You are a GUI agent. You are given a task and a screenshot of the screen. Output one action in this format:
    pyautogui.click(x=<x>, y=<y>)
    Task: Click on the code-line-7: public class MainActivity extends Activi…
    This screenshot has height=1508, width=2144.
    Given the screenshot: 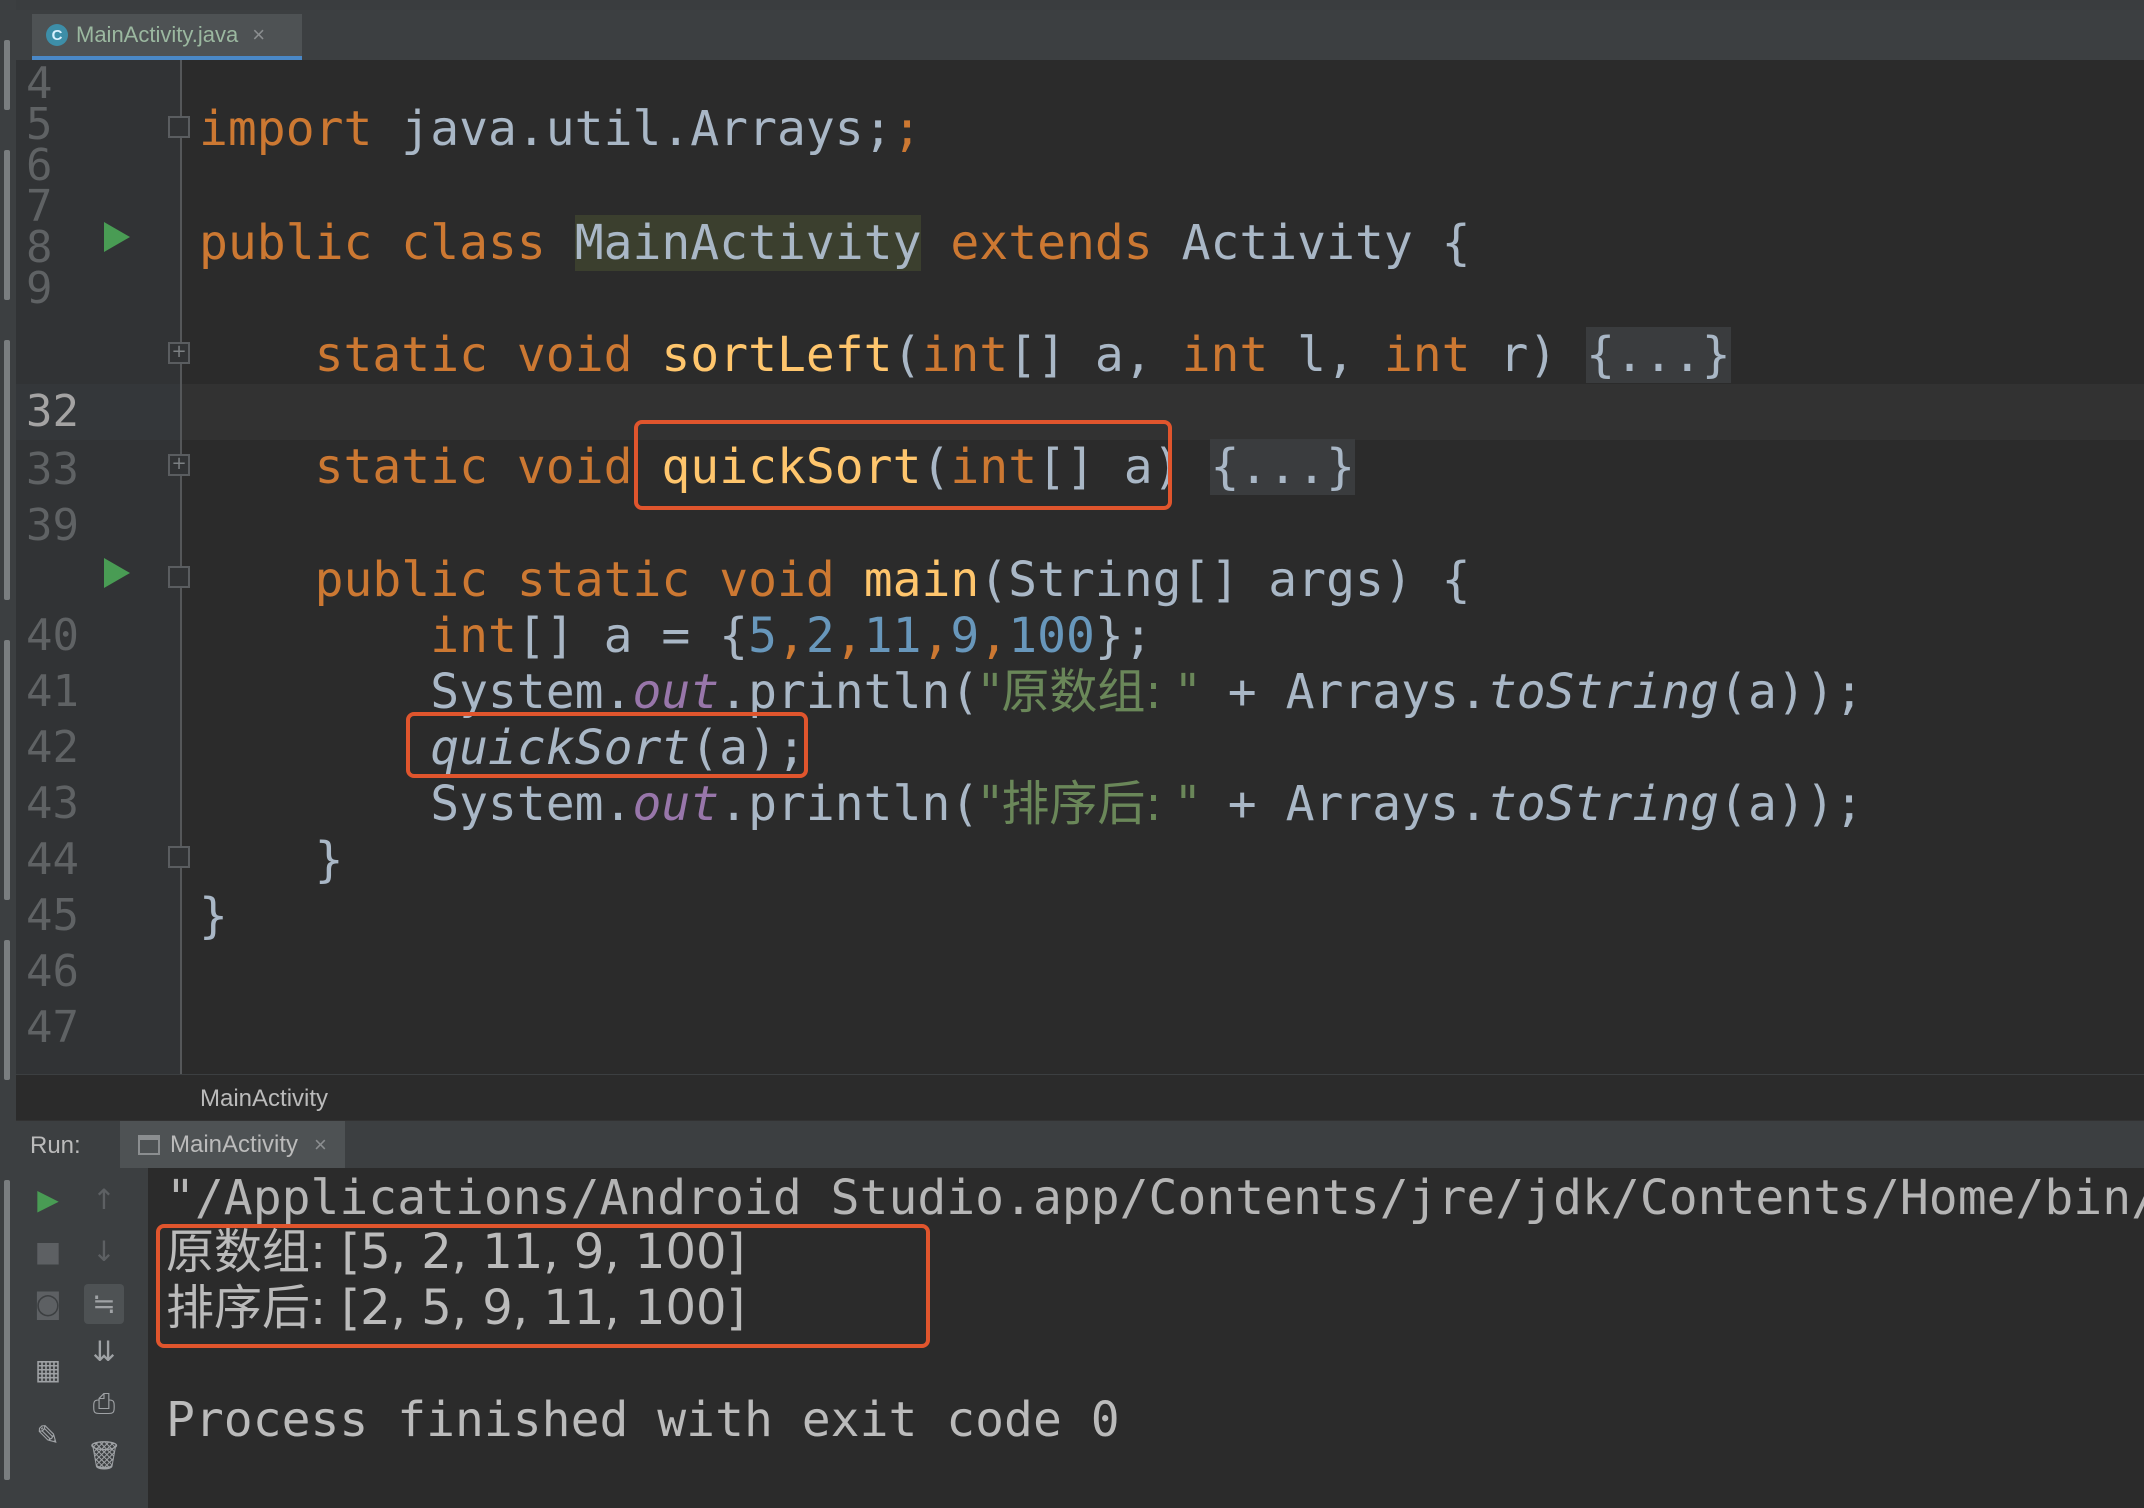 What is the action you would take?
    pyautogui.click(x=1171, y=243)
    